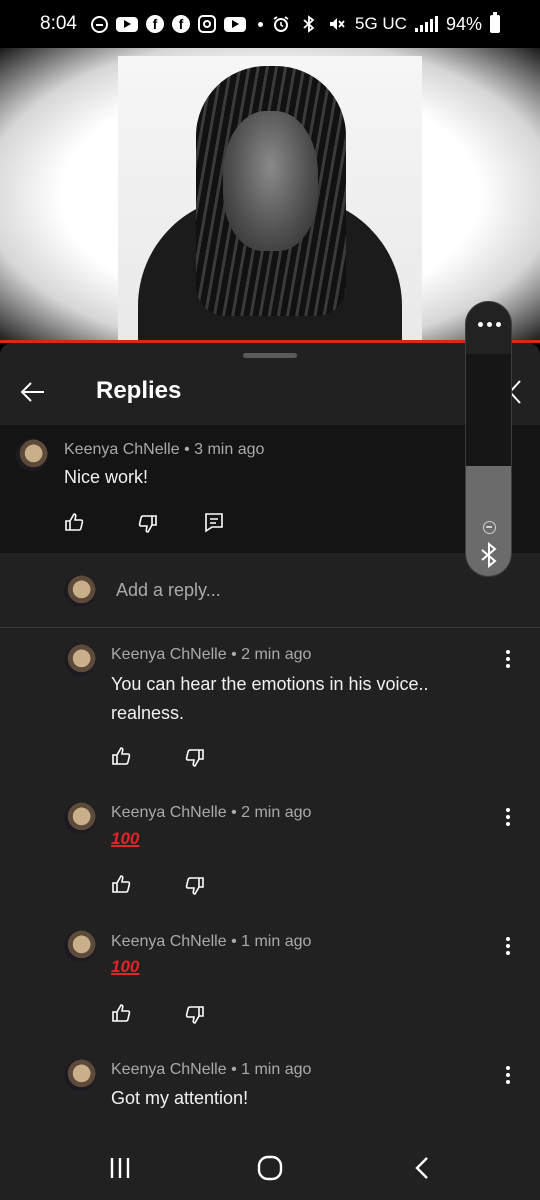 This screenshot has height=1200, width=540. Describe the element at coordinates (337, 24) in the screenshot. I see `mute-icon` at that location.